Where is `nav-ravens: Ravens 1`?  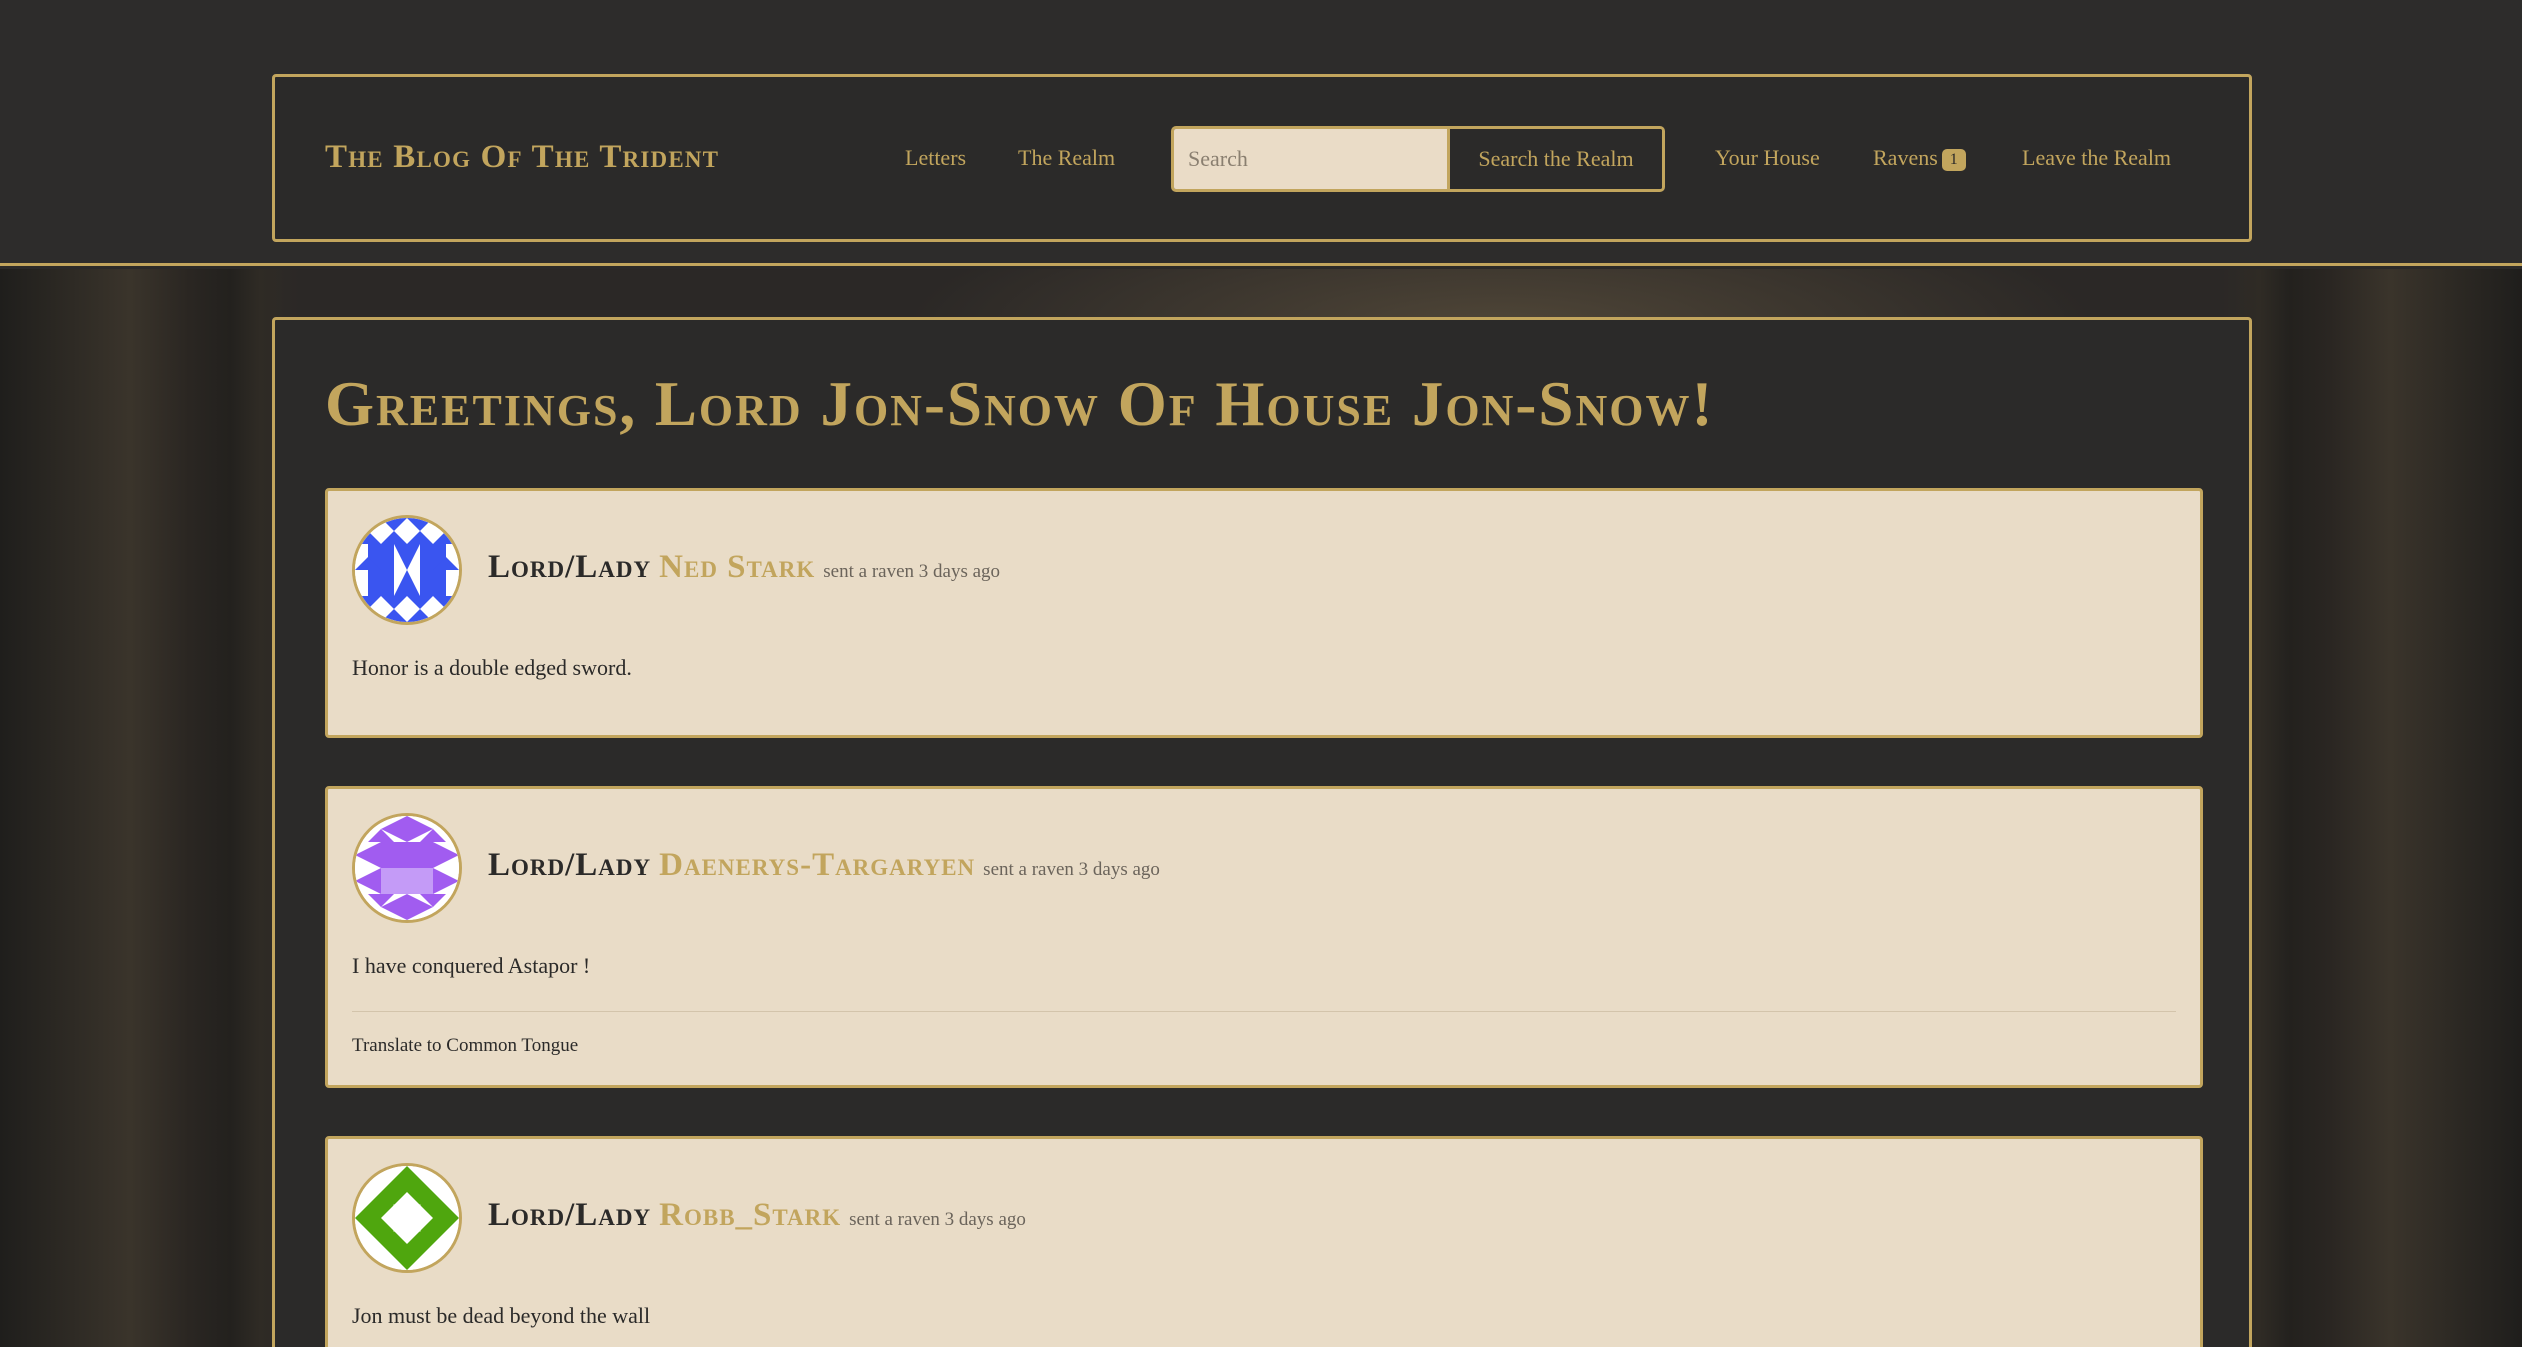 nav-ravens: Ravens 1 is located at coordinates (1919, 158).